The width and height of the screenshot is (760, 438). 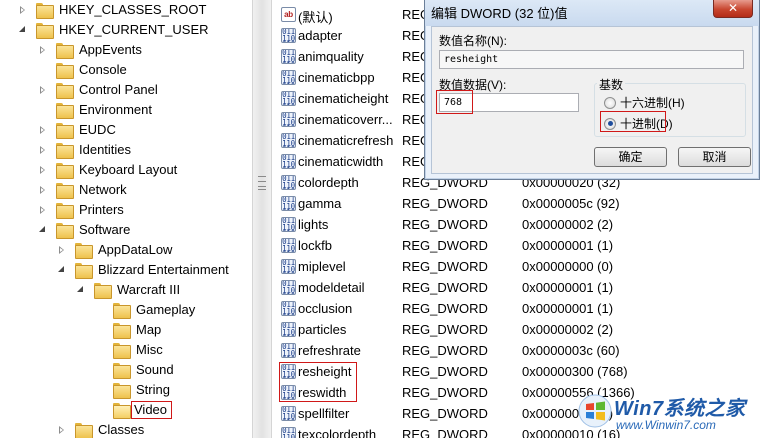 I want to click on tree-item: Blizzard Entertainment, so click(x=144, y=270).